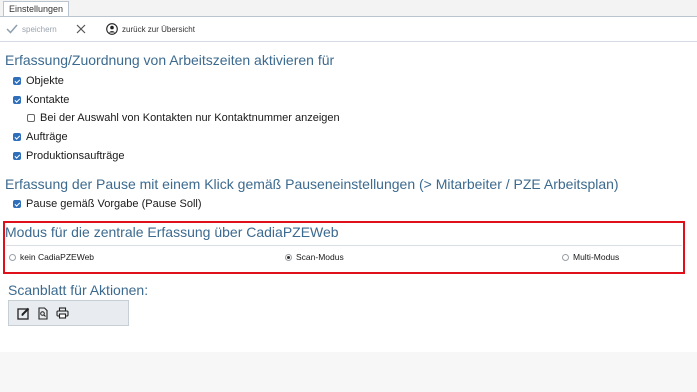 This screenshot has height=392, width=697. What do you see at coordinates (114, 204) in the screenshot?
I see `checkbox-label: Pause gemäß Vorgabe (Pause Soll)` at bounding box center [114, 204].